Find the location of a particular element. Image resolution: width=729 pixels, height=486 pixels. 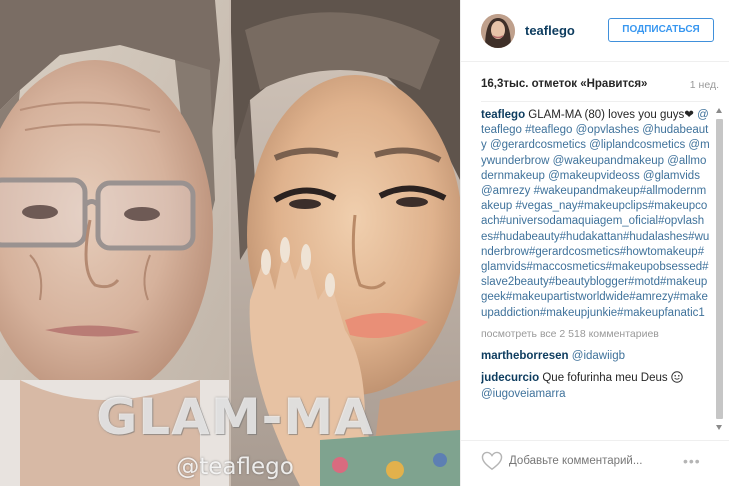

comment-item: @iugoveiamarra is located at coordinates (595, 394).